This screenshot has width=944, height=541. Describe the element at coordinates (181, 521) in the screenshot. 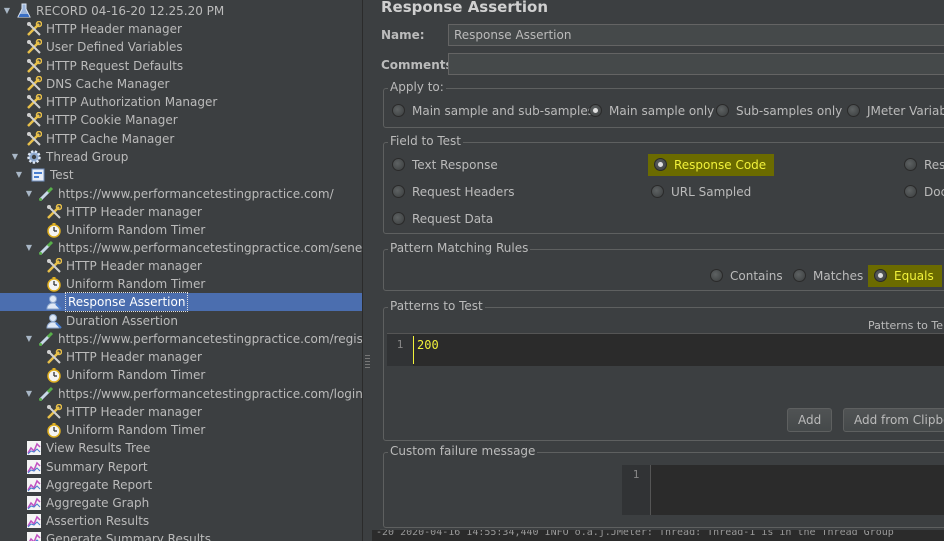

I see `tree-item: Assertion Results` at that location.